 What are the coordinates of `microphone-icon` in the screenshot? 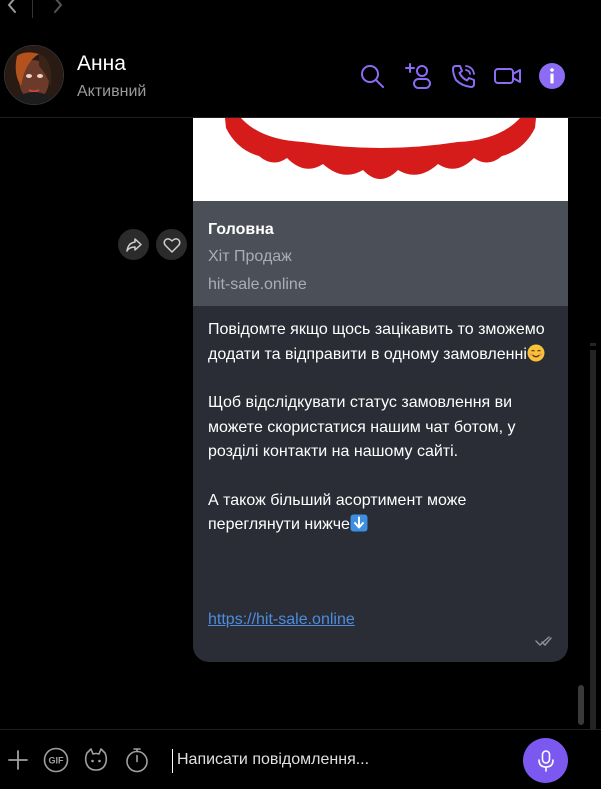 It's located at (545, 760).